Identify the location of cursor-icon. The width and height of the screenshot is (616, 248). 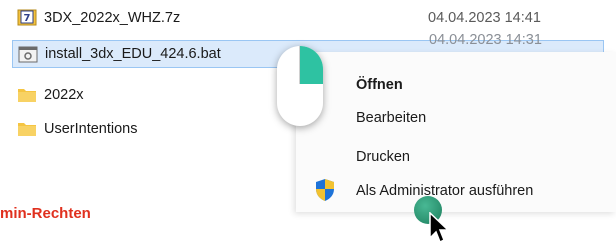
(440, 227).